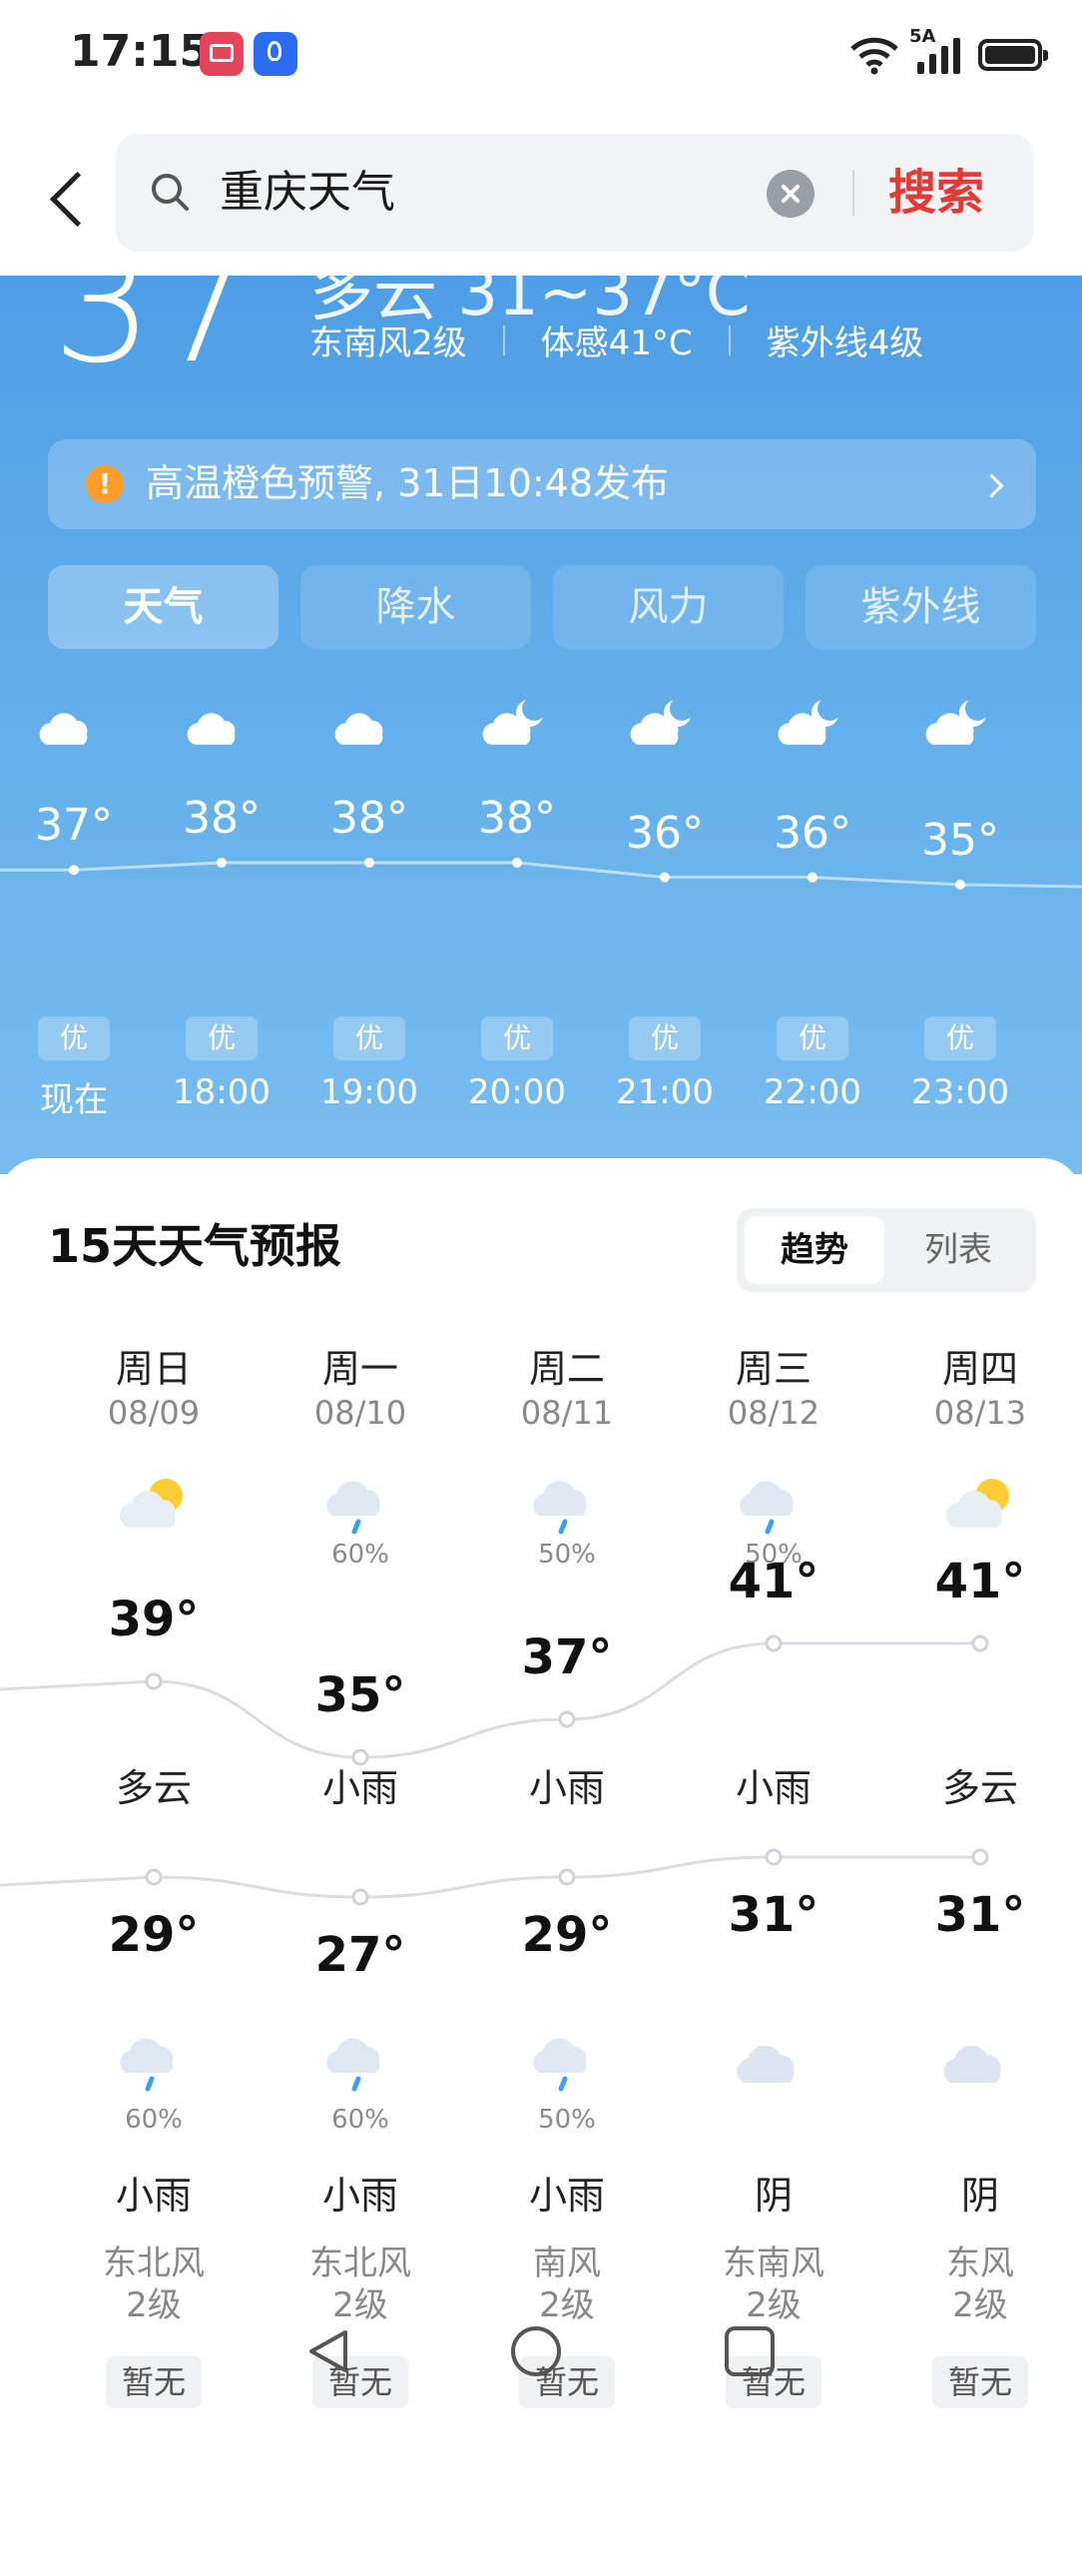  What do you see at coordinates (567, 1369) in the screenshot?
I see `day-weekday: 周二` at bounding box center [567, 1369].